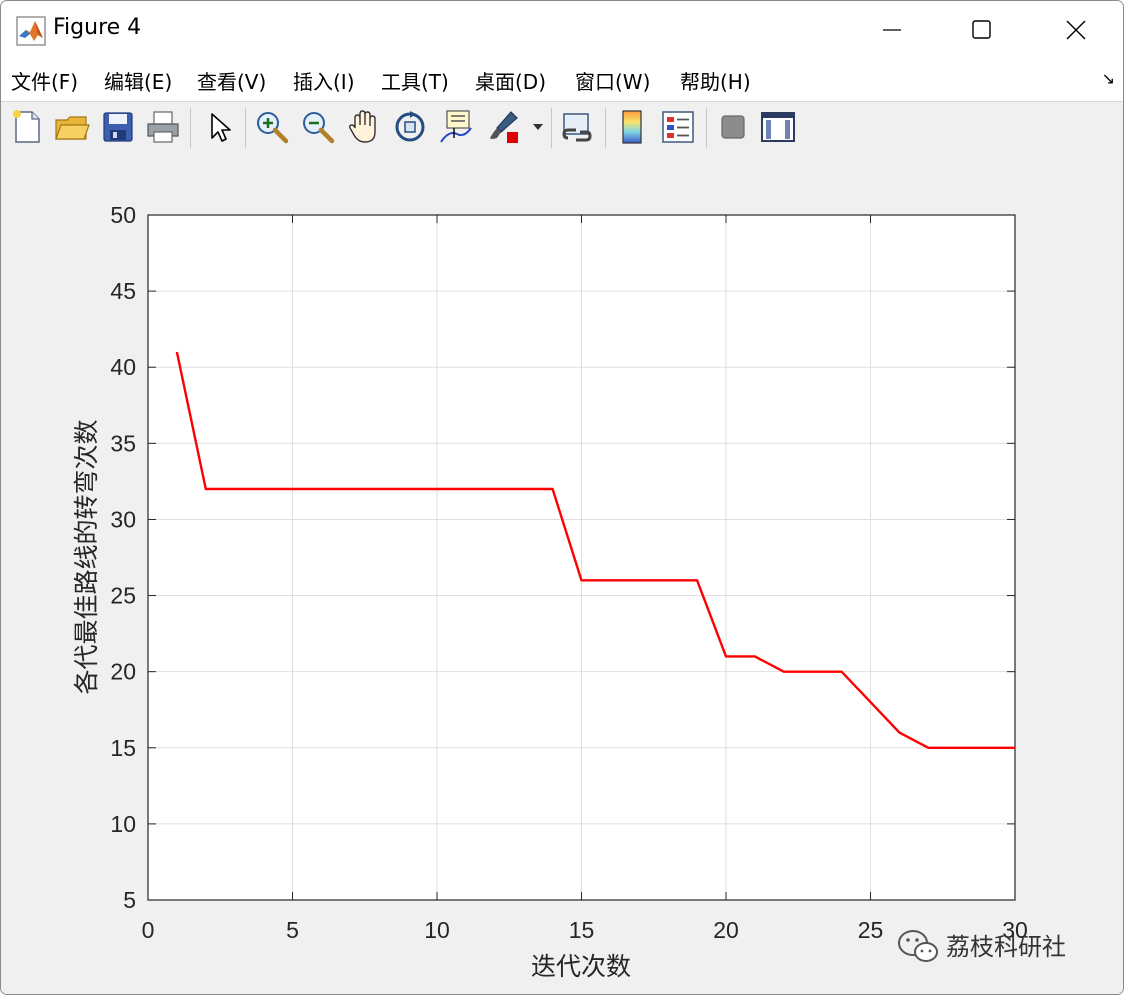  What do you see at coordinates (456, 127) in the screenshot?
I see `data-cursor-icon` at bounding box center [456, 127].